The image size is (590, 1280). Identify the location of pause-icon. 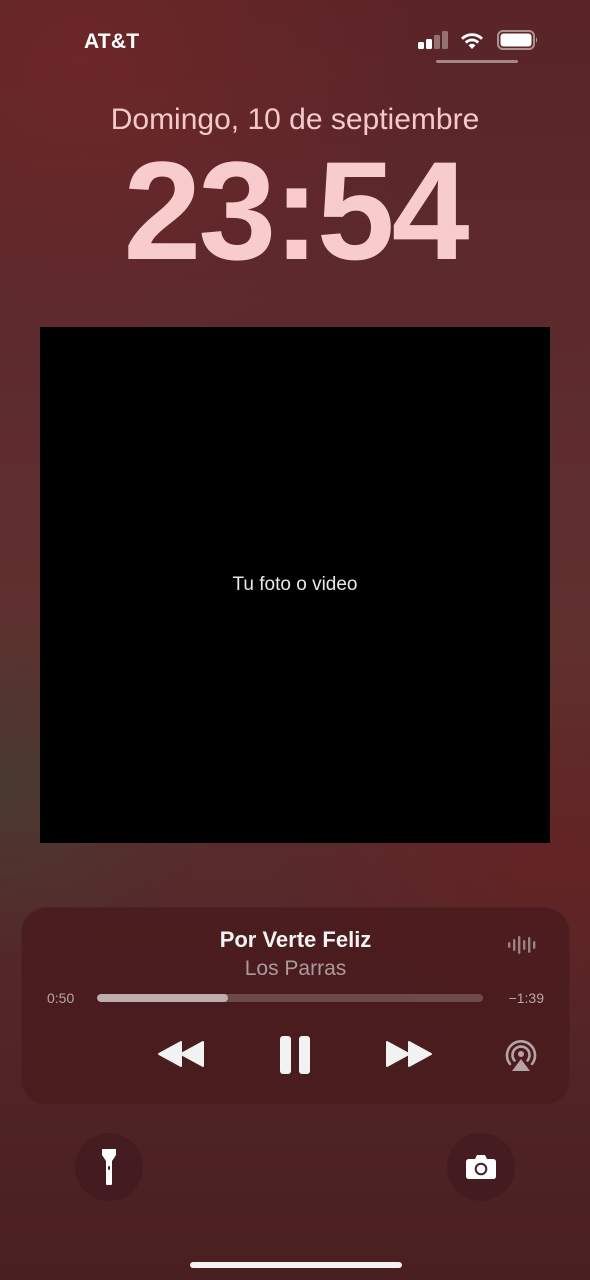
(295, 1055).